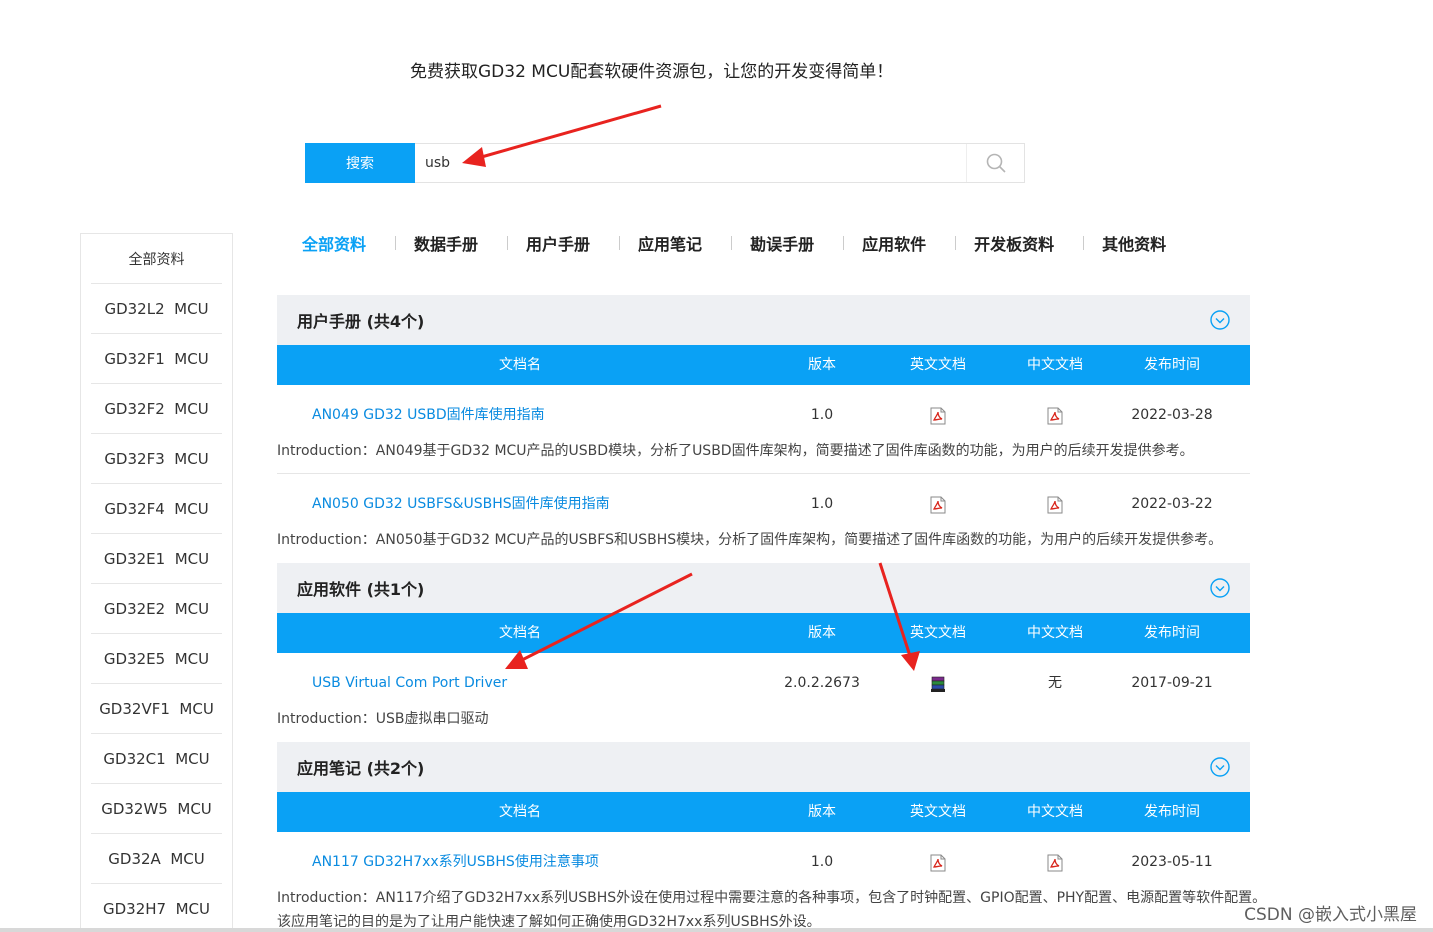  I want to click on sidebar-item-gd32f4: GD32F4 MCU, so click(156, 509).